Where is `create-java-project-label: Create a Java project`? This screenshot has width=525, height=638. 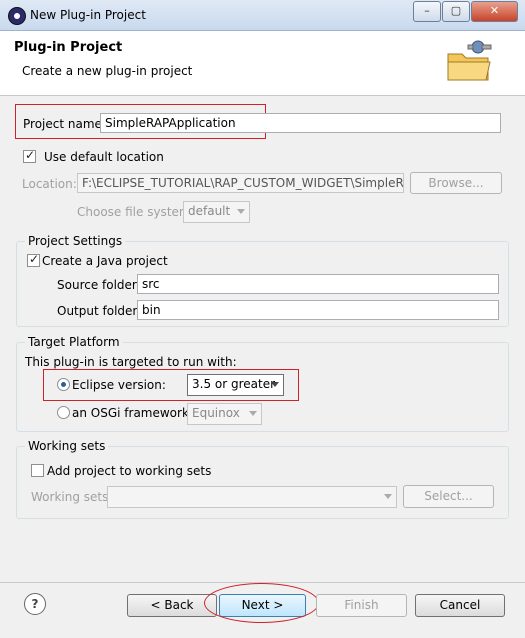
create-java-project-label: Create a Java project is located at coordinates (105, 261).